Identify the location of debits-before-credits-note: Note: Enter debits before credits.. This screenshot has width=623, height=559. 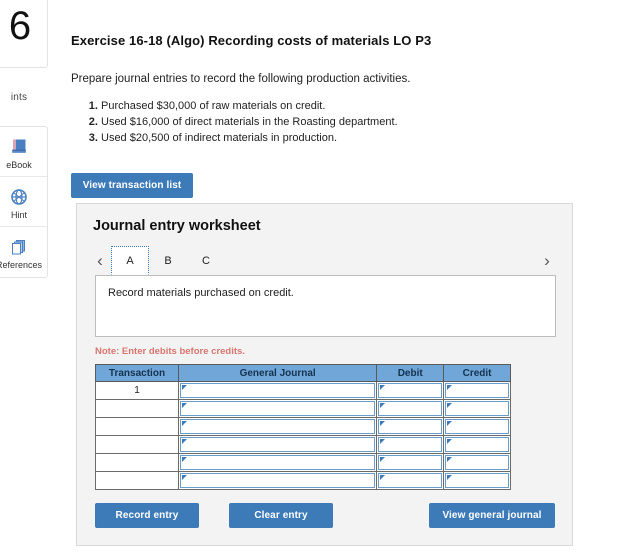
(170, 351).